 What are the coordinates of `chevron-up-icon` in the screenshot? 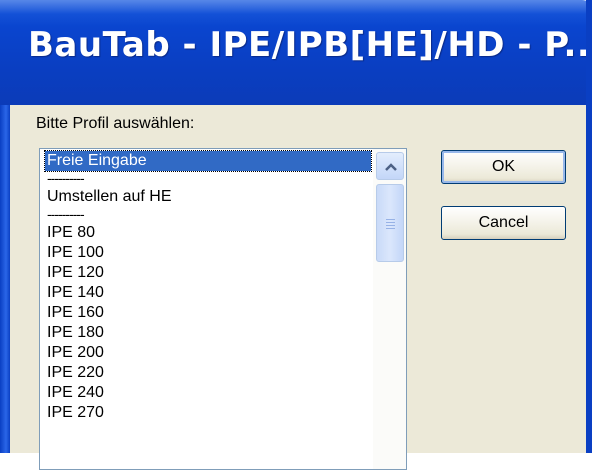 It's located at (391, 167).